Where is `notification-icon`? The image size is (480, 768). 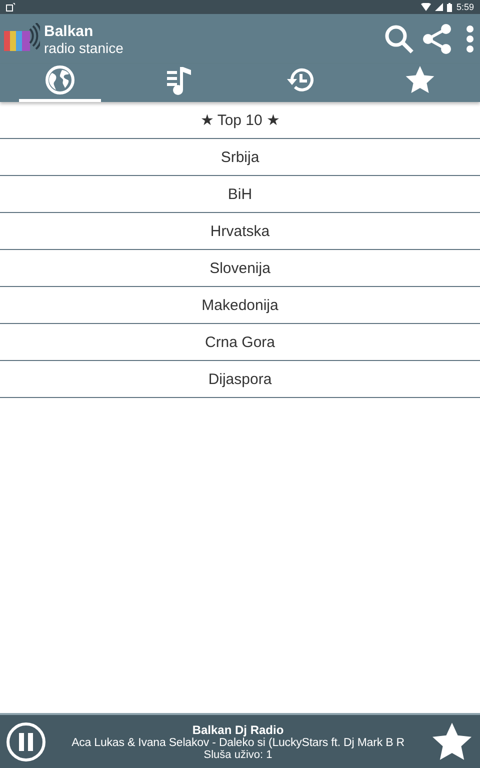
notification-icon is located at coordinates (10, 7).